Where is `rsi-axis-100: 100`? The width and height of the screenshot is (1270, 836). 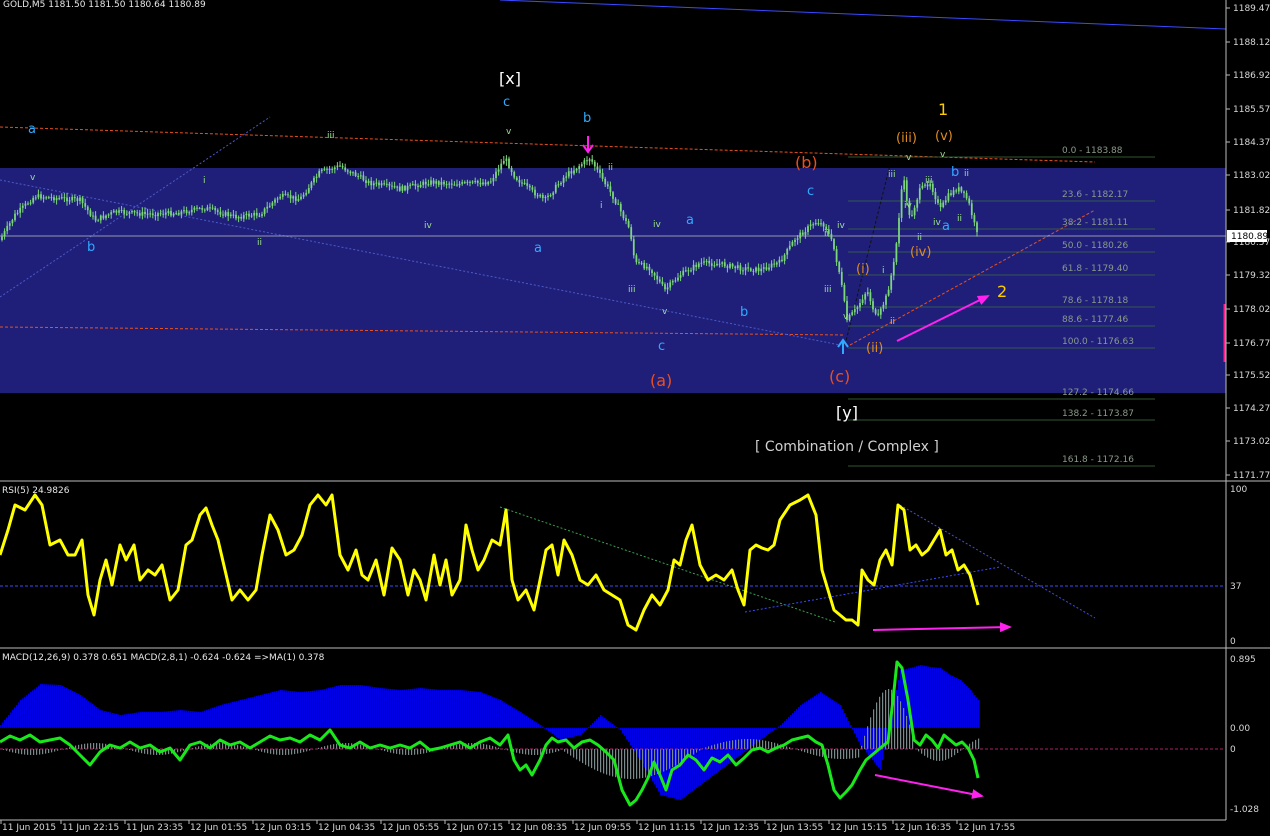 rsi-axis-100: 100 is located at coordinates (1238, 490).